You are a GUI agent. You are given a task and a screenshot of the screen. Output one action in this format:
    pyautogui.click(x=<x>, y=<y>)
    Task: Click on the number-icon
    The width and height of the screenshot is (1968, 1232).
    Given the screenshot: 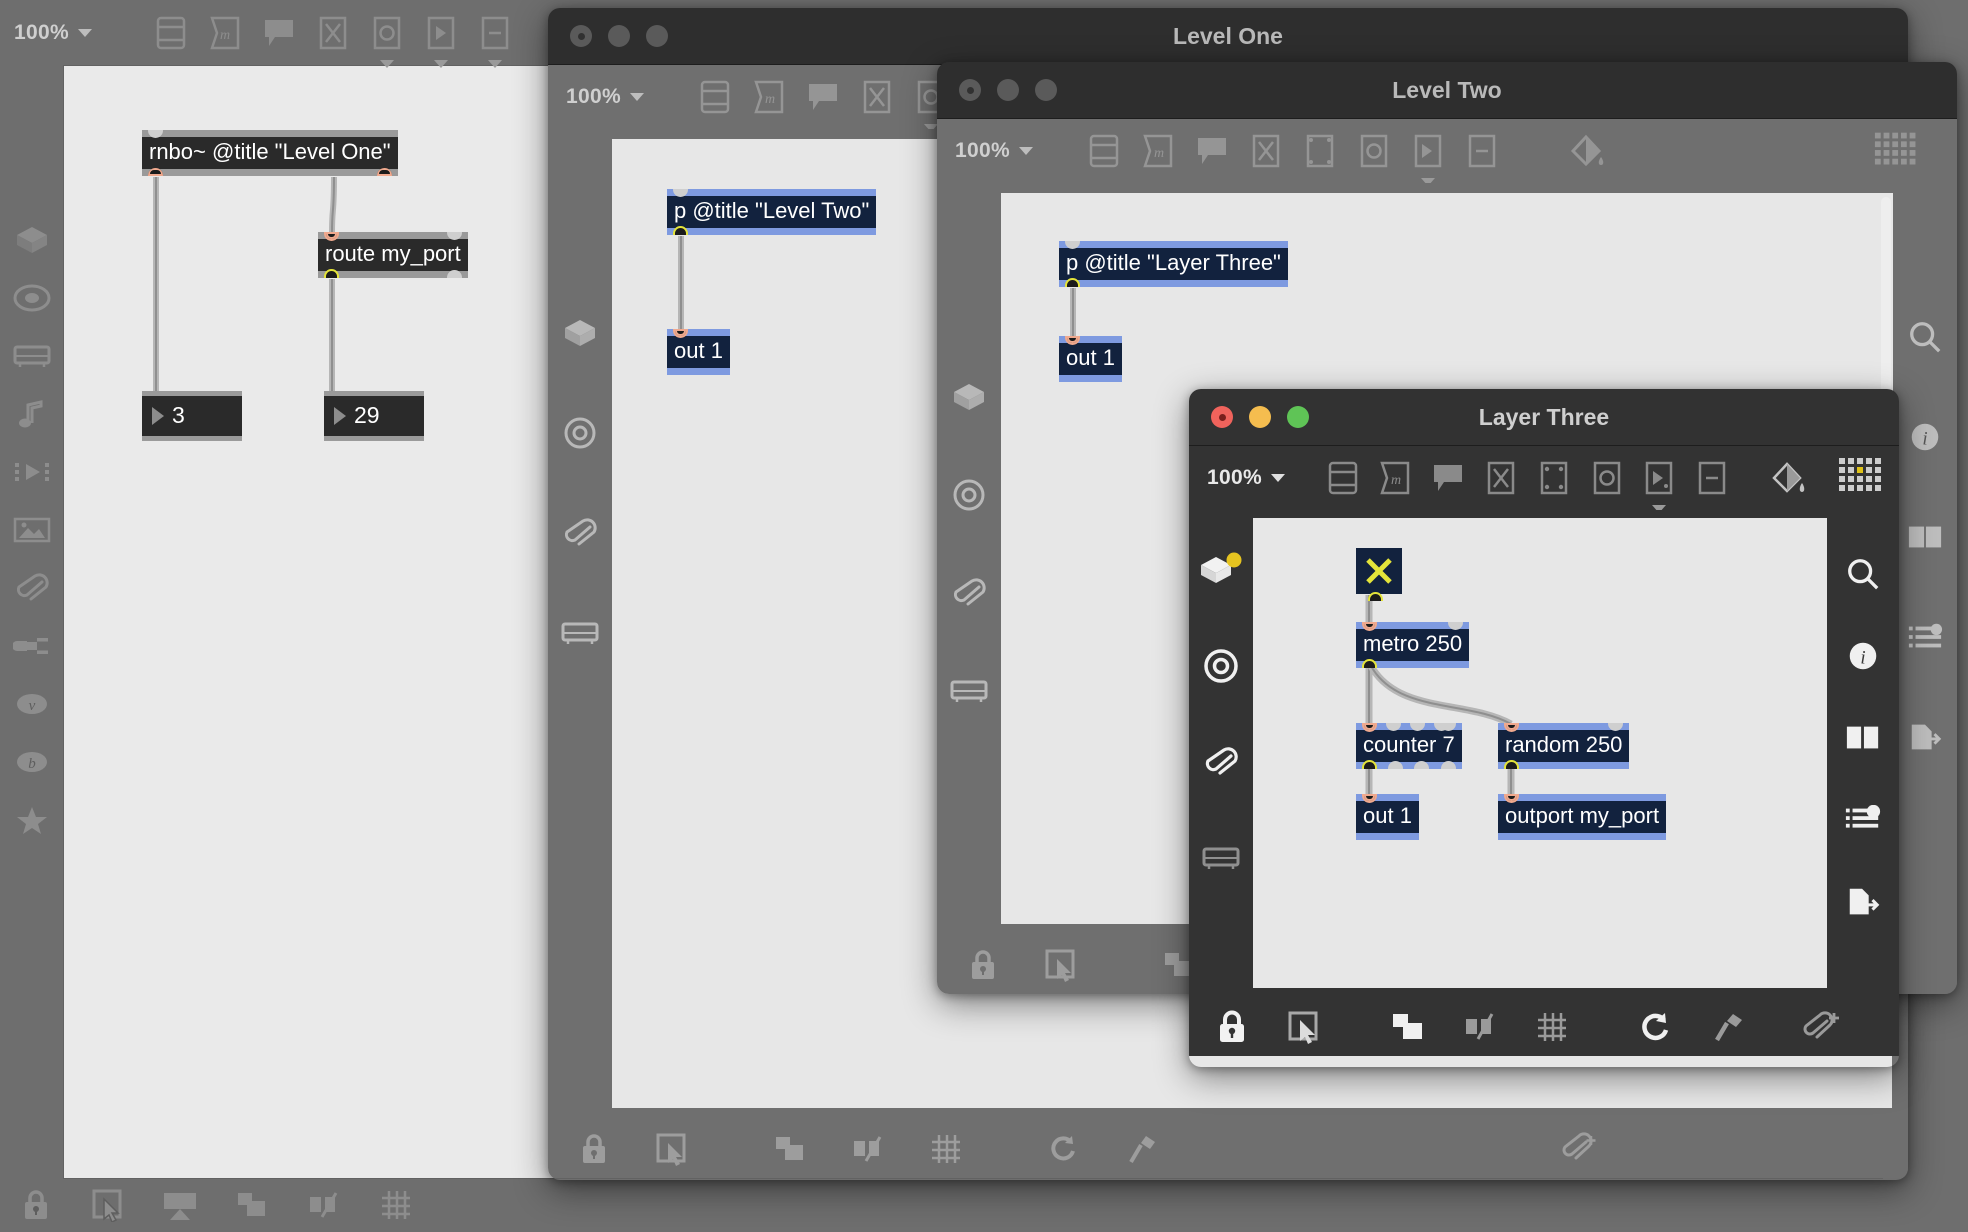 What is the action you would take?
    pyautogui.click(x=1659, y=484)
    